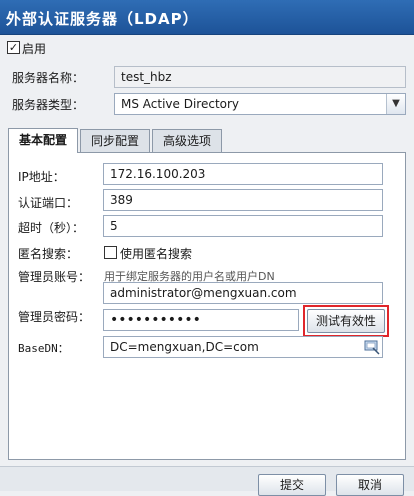 The width and height of the screenshot is (414, 496). I want to click on admin-account-label: 管理员账号：, so click(54, 277).